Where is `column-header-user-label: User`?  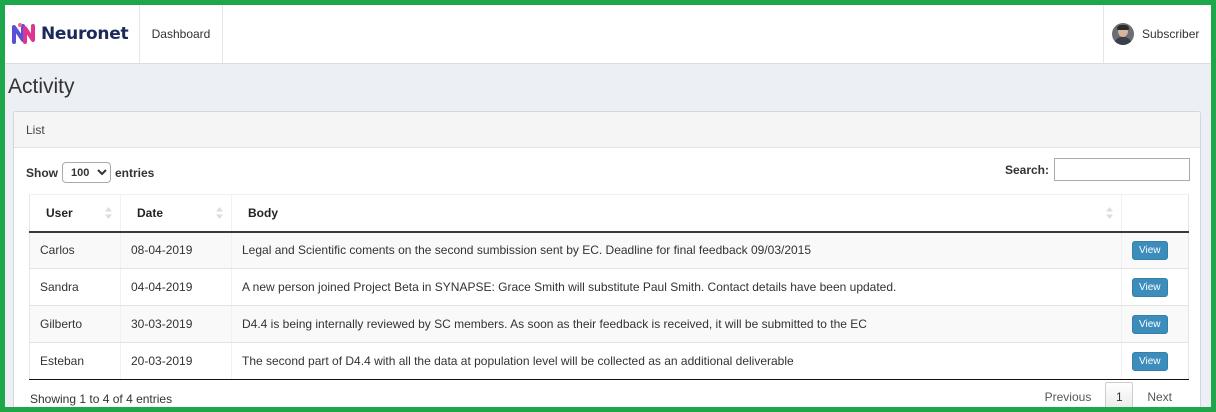 column-header-user-label: User is located at coordinates (59, 212).